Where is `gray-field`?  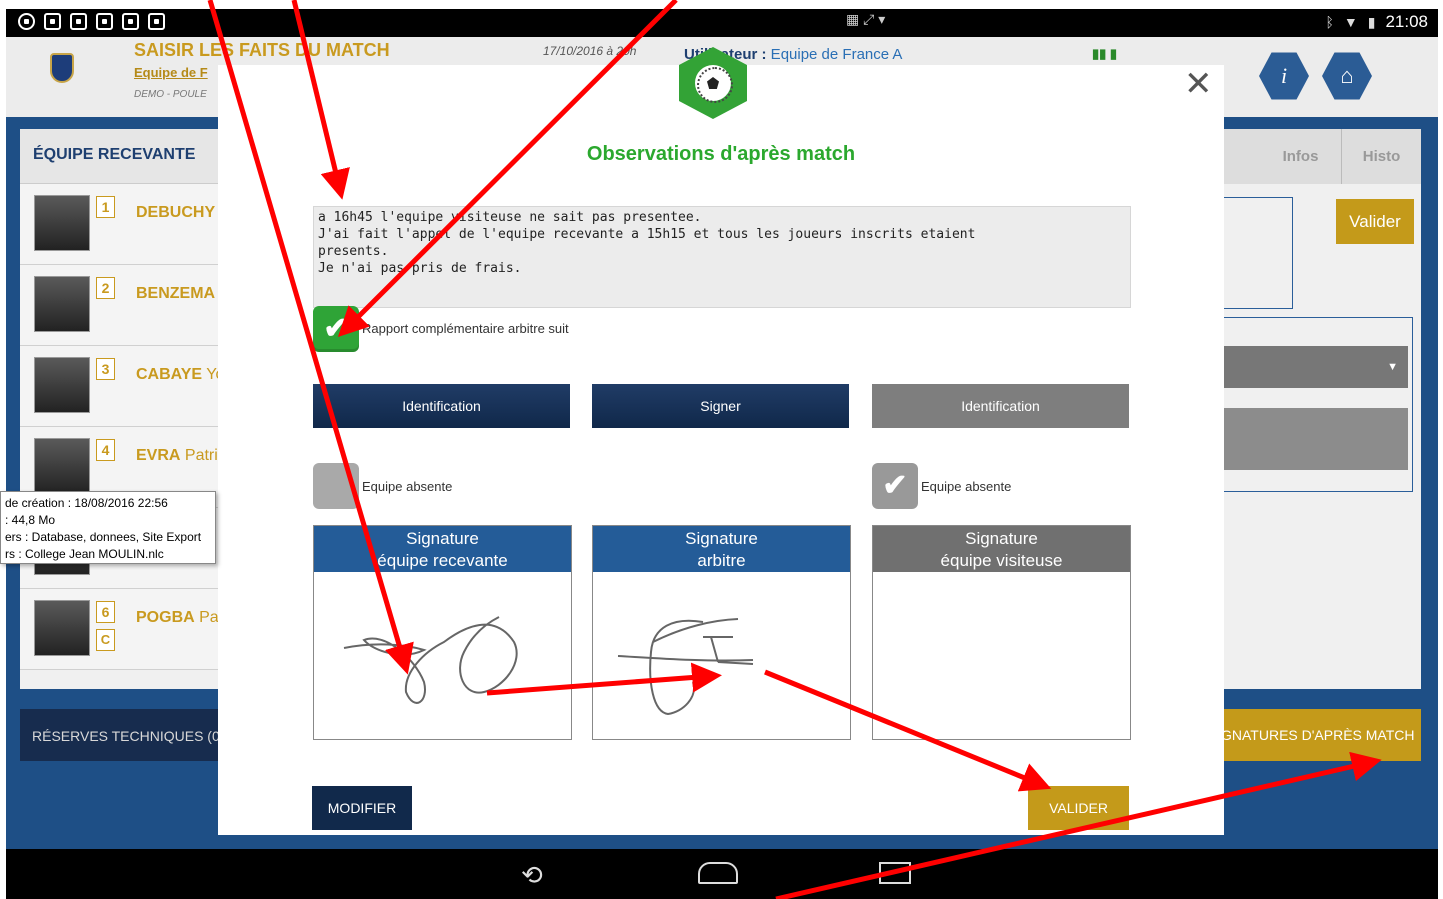 gray-field is located at coordinates (1315, 439).